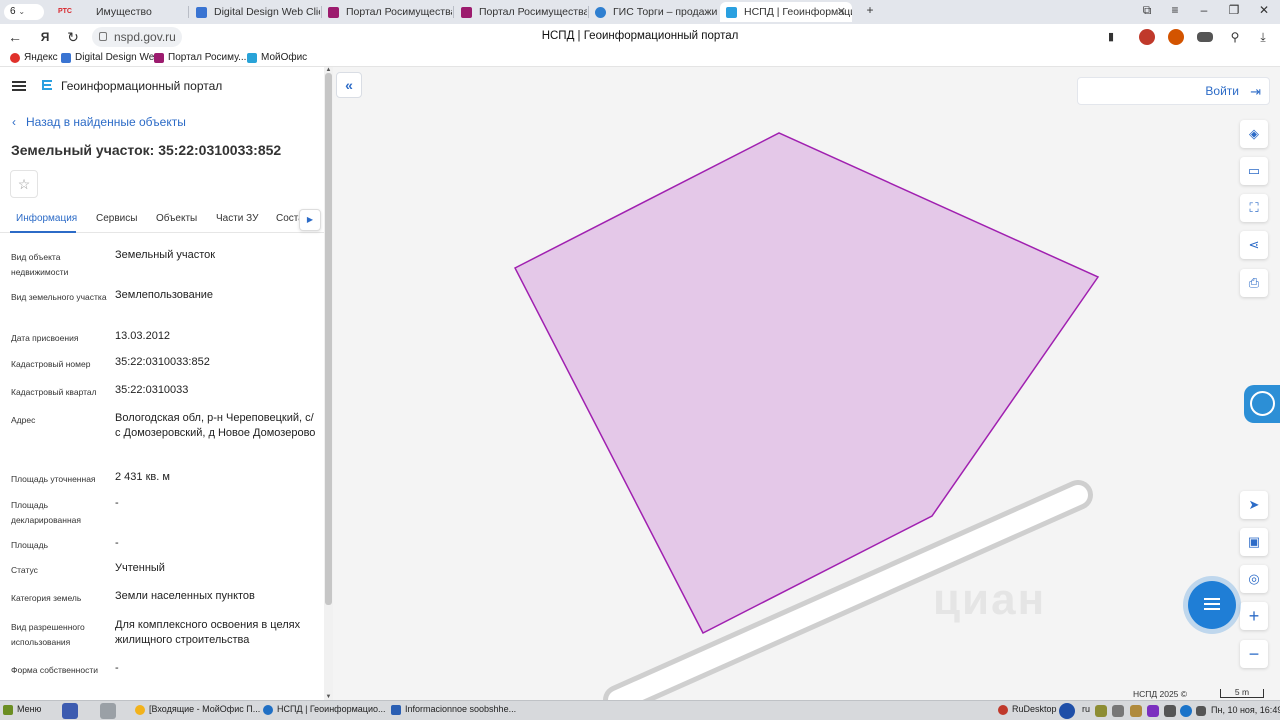 The width and height of the screenshot is (1280, 720). I want to click on tab-rosim-1: Портал Росимущества, so click(387, 12).